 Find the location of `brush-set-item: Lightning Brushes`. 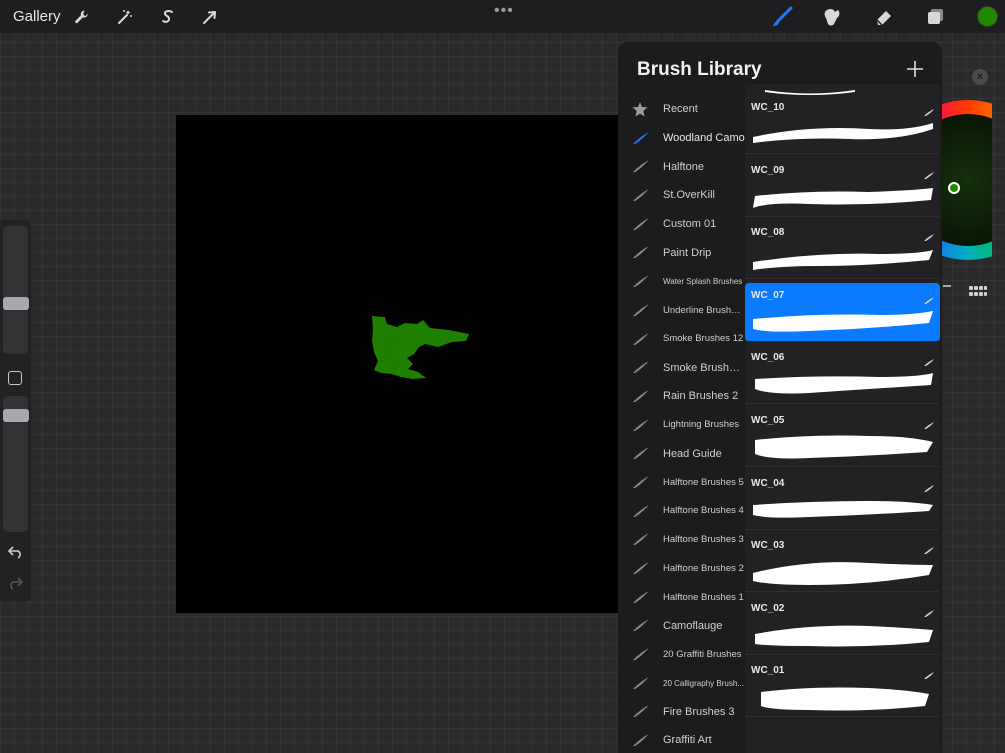

brush-set-item: Lightning Brushes is located at coordinates (681, 425).